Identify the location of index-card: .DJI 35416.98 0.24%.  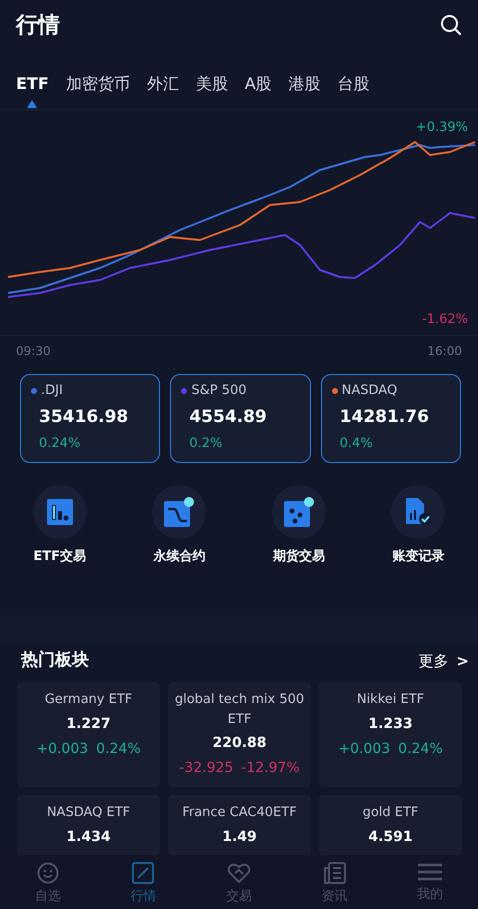
(90, 418).